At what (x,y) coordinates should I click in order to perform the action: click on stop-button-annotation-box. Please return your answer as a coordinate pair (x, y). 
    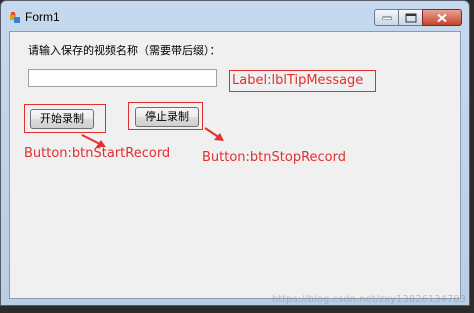
    Looking at the image, I should click on (165, 116).